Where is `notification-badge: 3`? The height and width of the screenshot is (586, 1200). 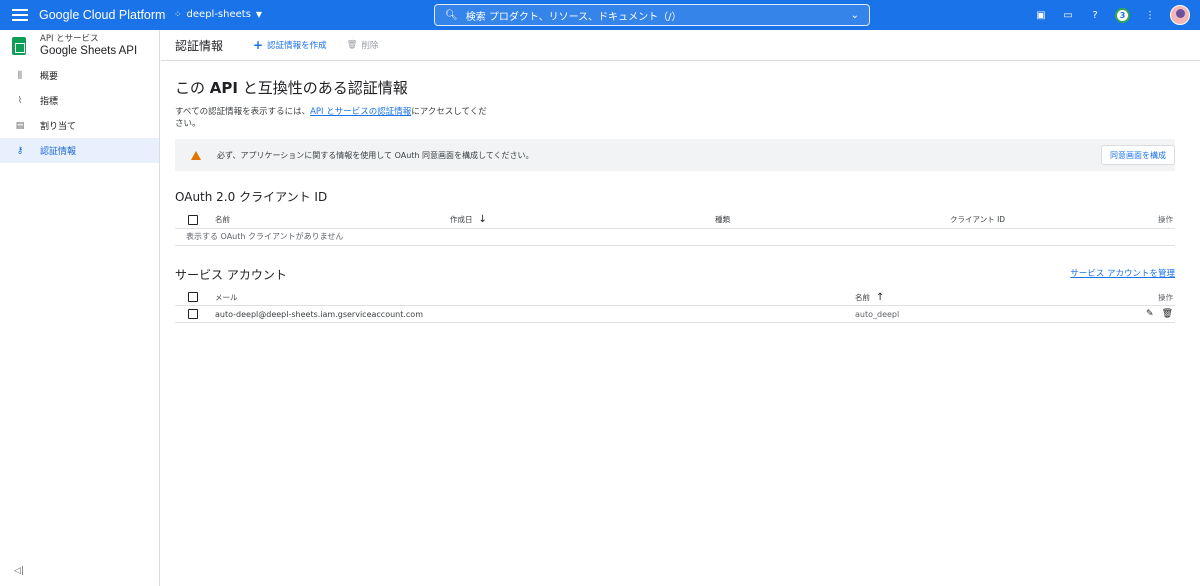 notification-badge: 3 is located at coordinates (1122, 15).